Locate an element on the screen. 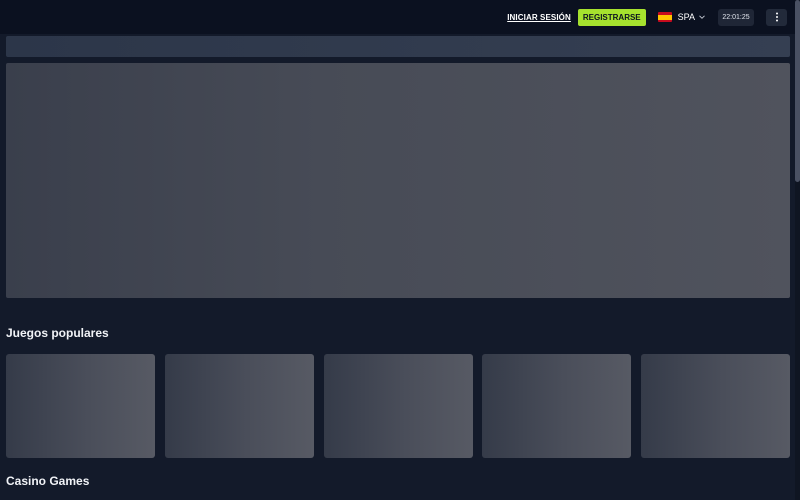  spain-flag-icon is located at coordinates (664, 17).